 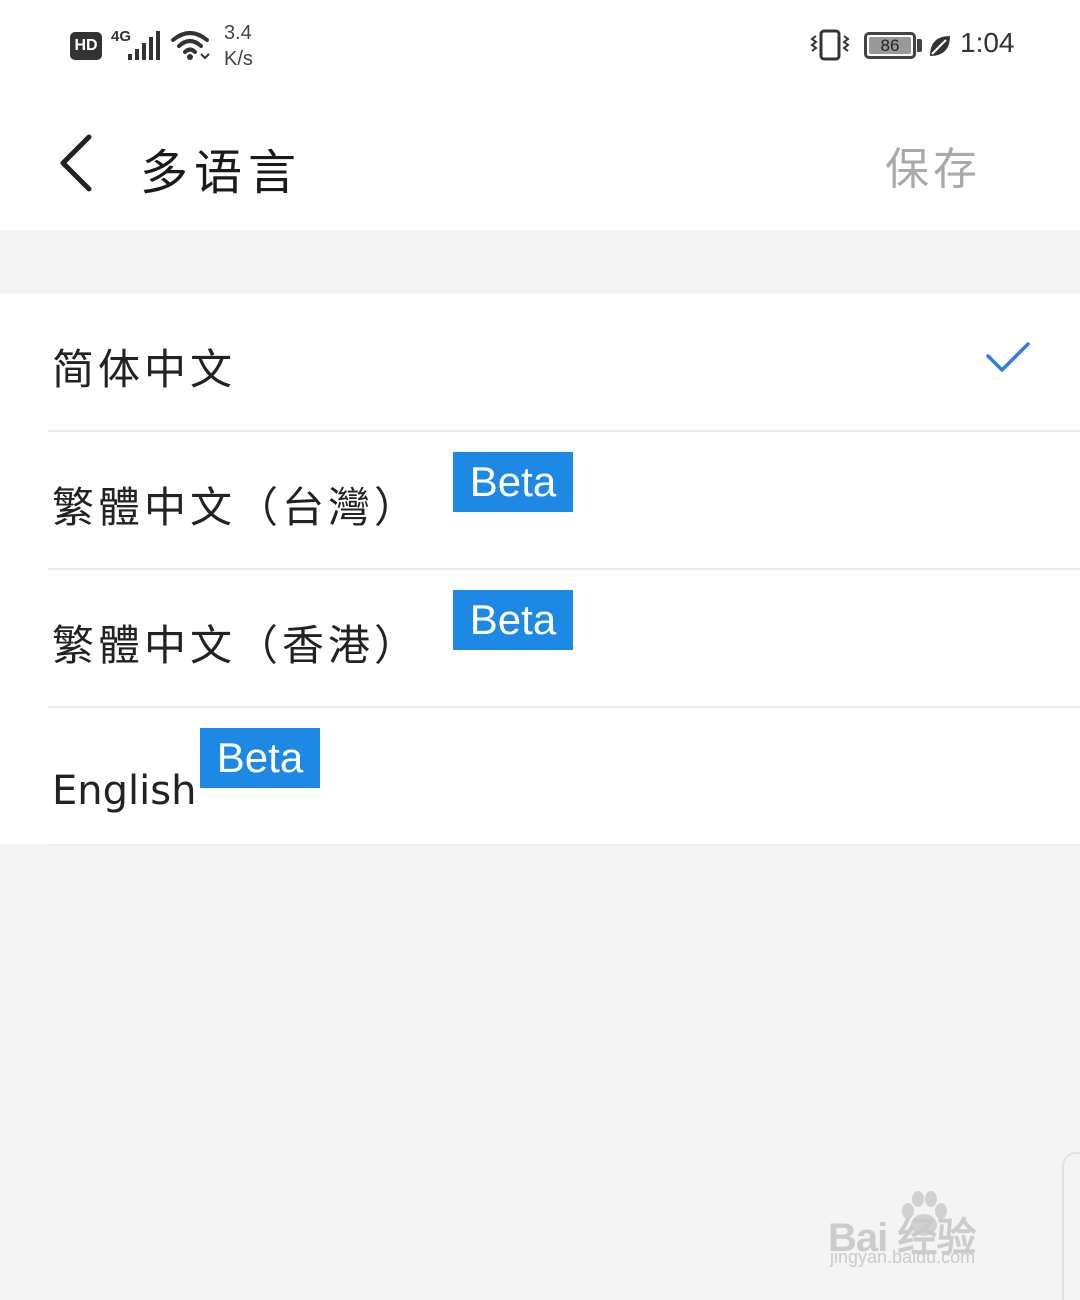 I want to click on divider, so click(x=564, y=845).